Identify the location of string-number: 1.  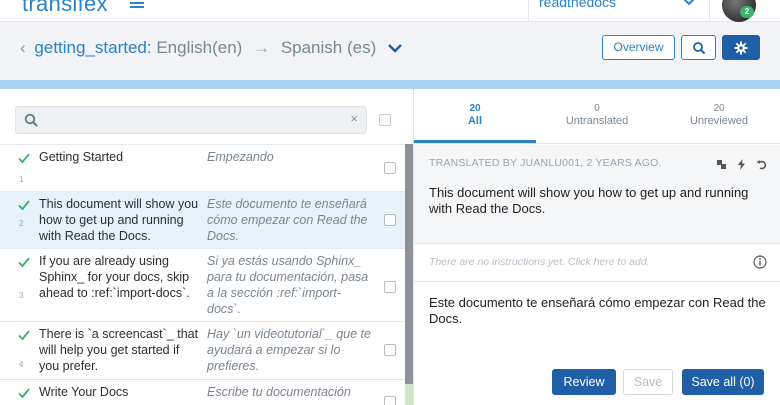
(21, 179).